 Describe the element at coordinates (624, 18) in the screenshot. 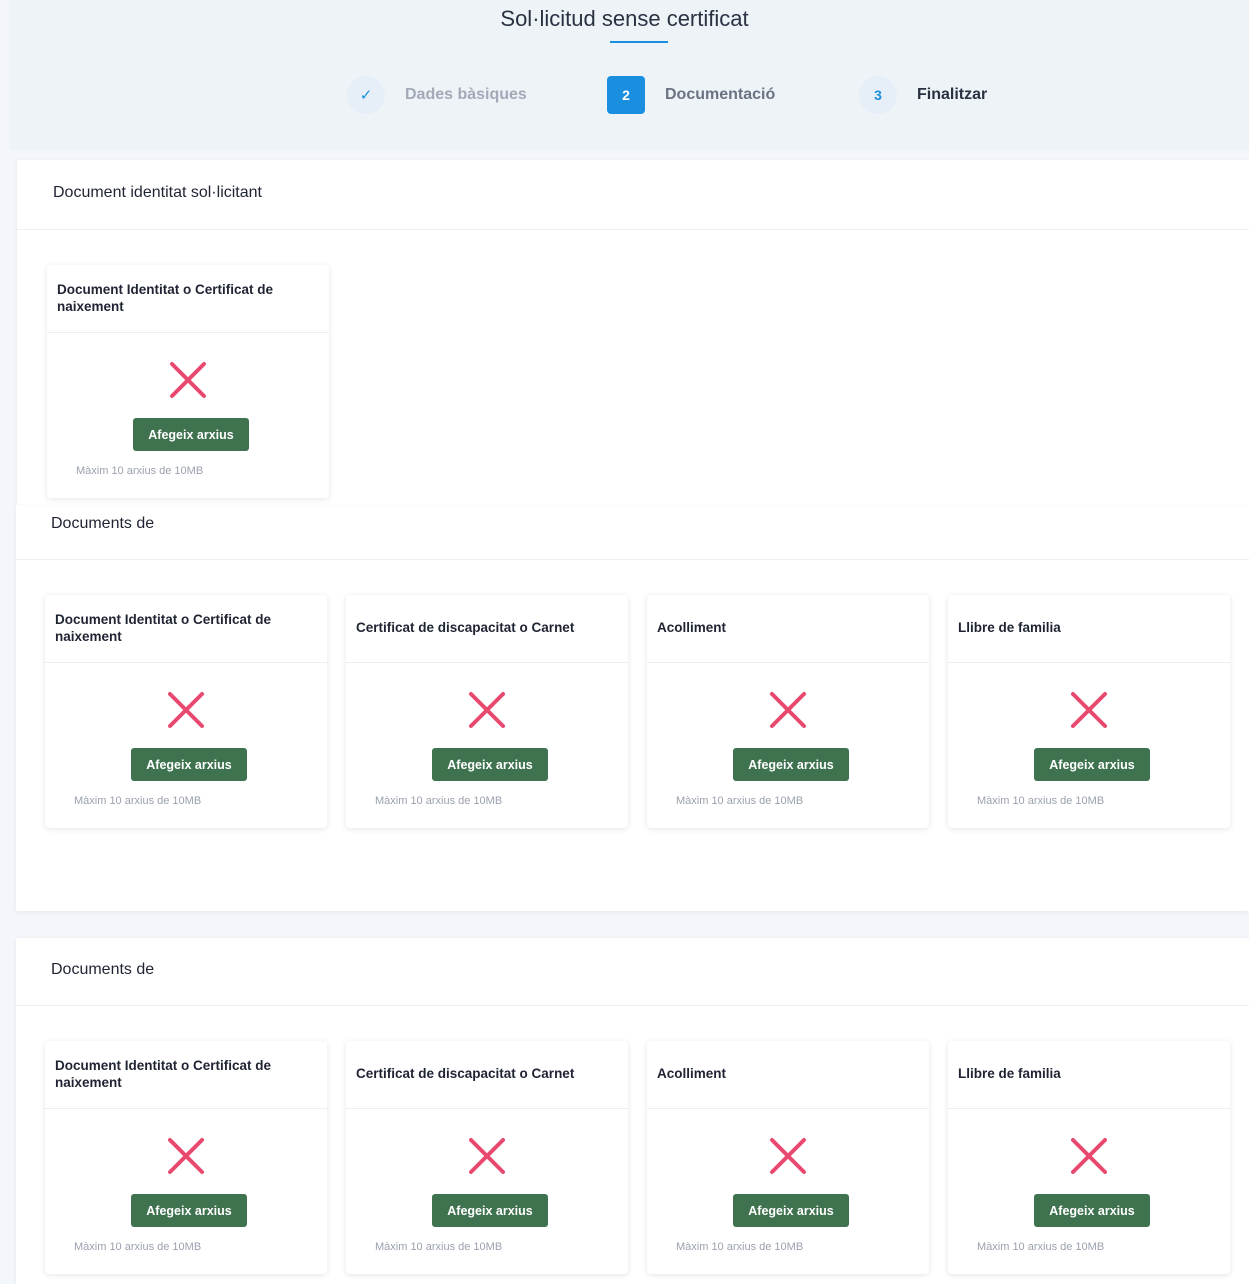

I see `page-title: Sol·licitud sense certificat` at that location.